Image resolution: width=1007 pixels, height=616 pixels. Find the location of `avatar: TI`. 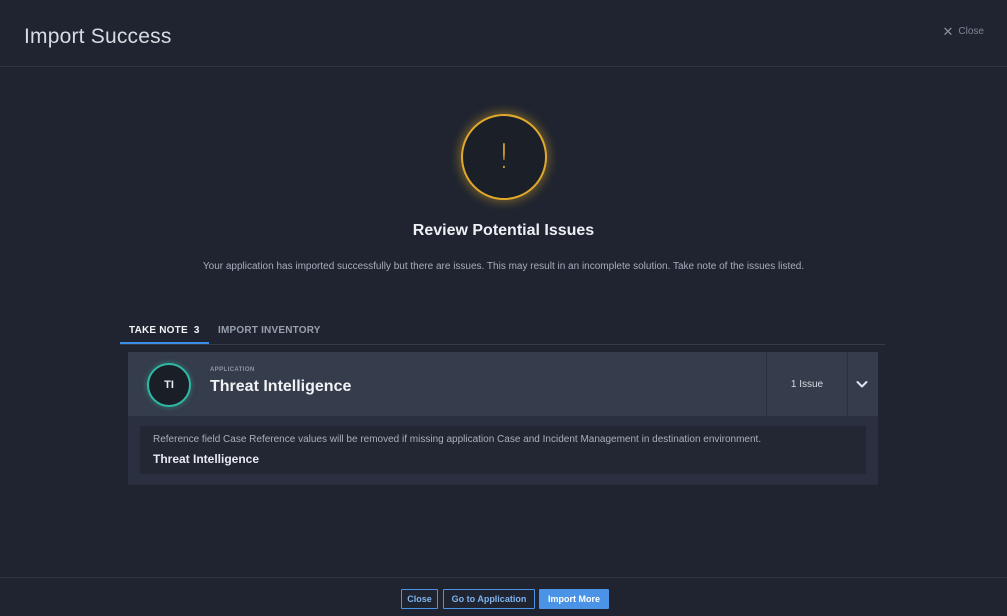

avatar: TI is located at coordinates (169, 385).